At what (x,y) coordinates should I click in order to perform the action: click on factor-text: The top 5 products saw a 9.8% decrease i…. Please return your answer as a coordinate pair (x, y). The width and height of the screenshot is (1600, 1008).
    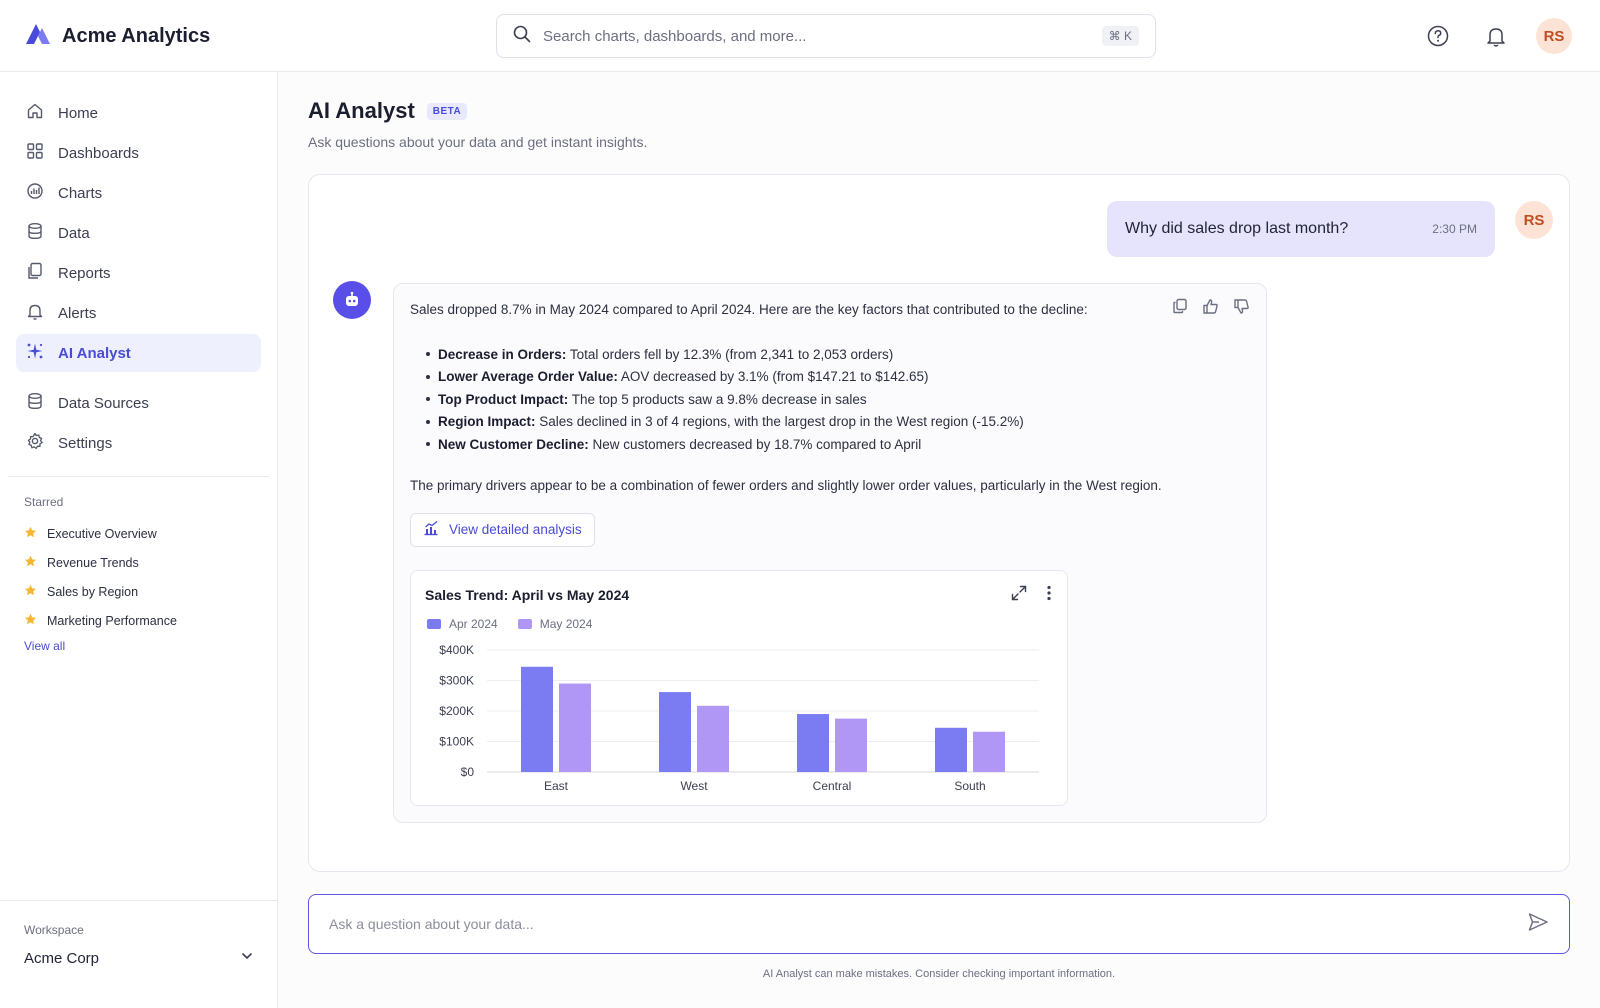
    Looking at the image, I should click on (717, 399).